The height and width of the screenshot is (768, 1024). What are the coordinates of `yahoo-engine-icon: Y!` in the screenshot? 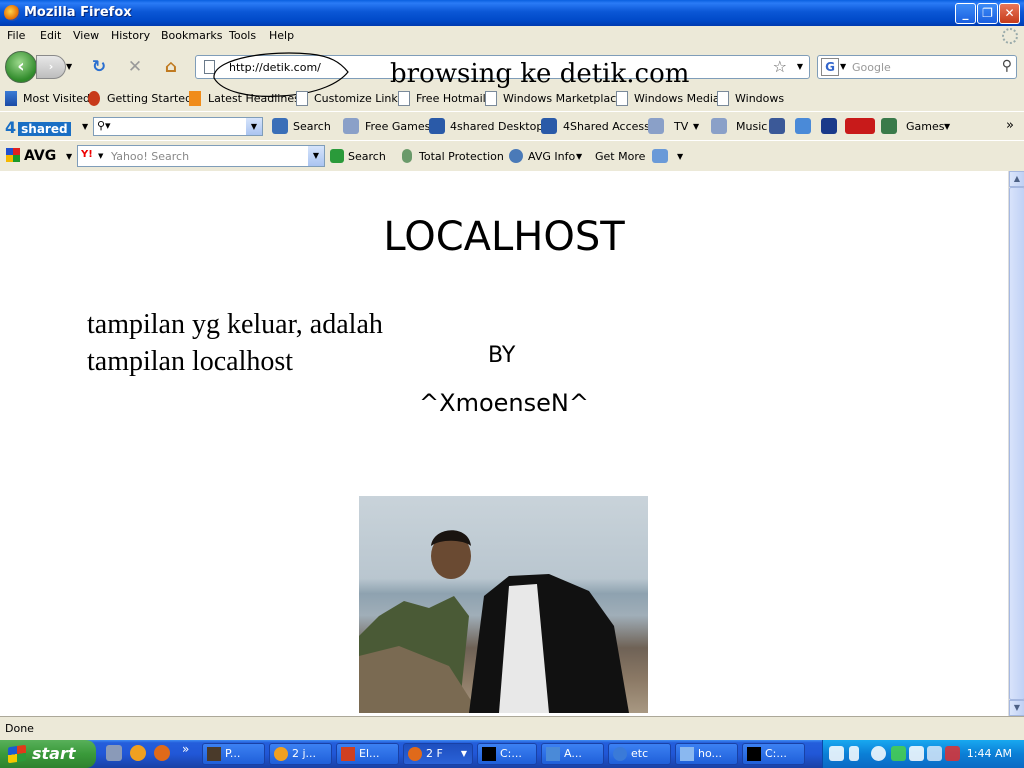 It's located at (87, 154).